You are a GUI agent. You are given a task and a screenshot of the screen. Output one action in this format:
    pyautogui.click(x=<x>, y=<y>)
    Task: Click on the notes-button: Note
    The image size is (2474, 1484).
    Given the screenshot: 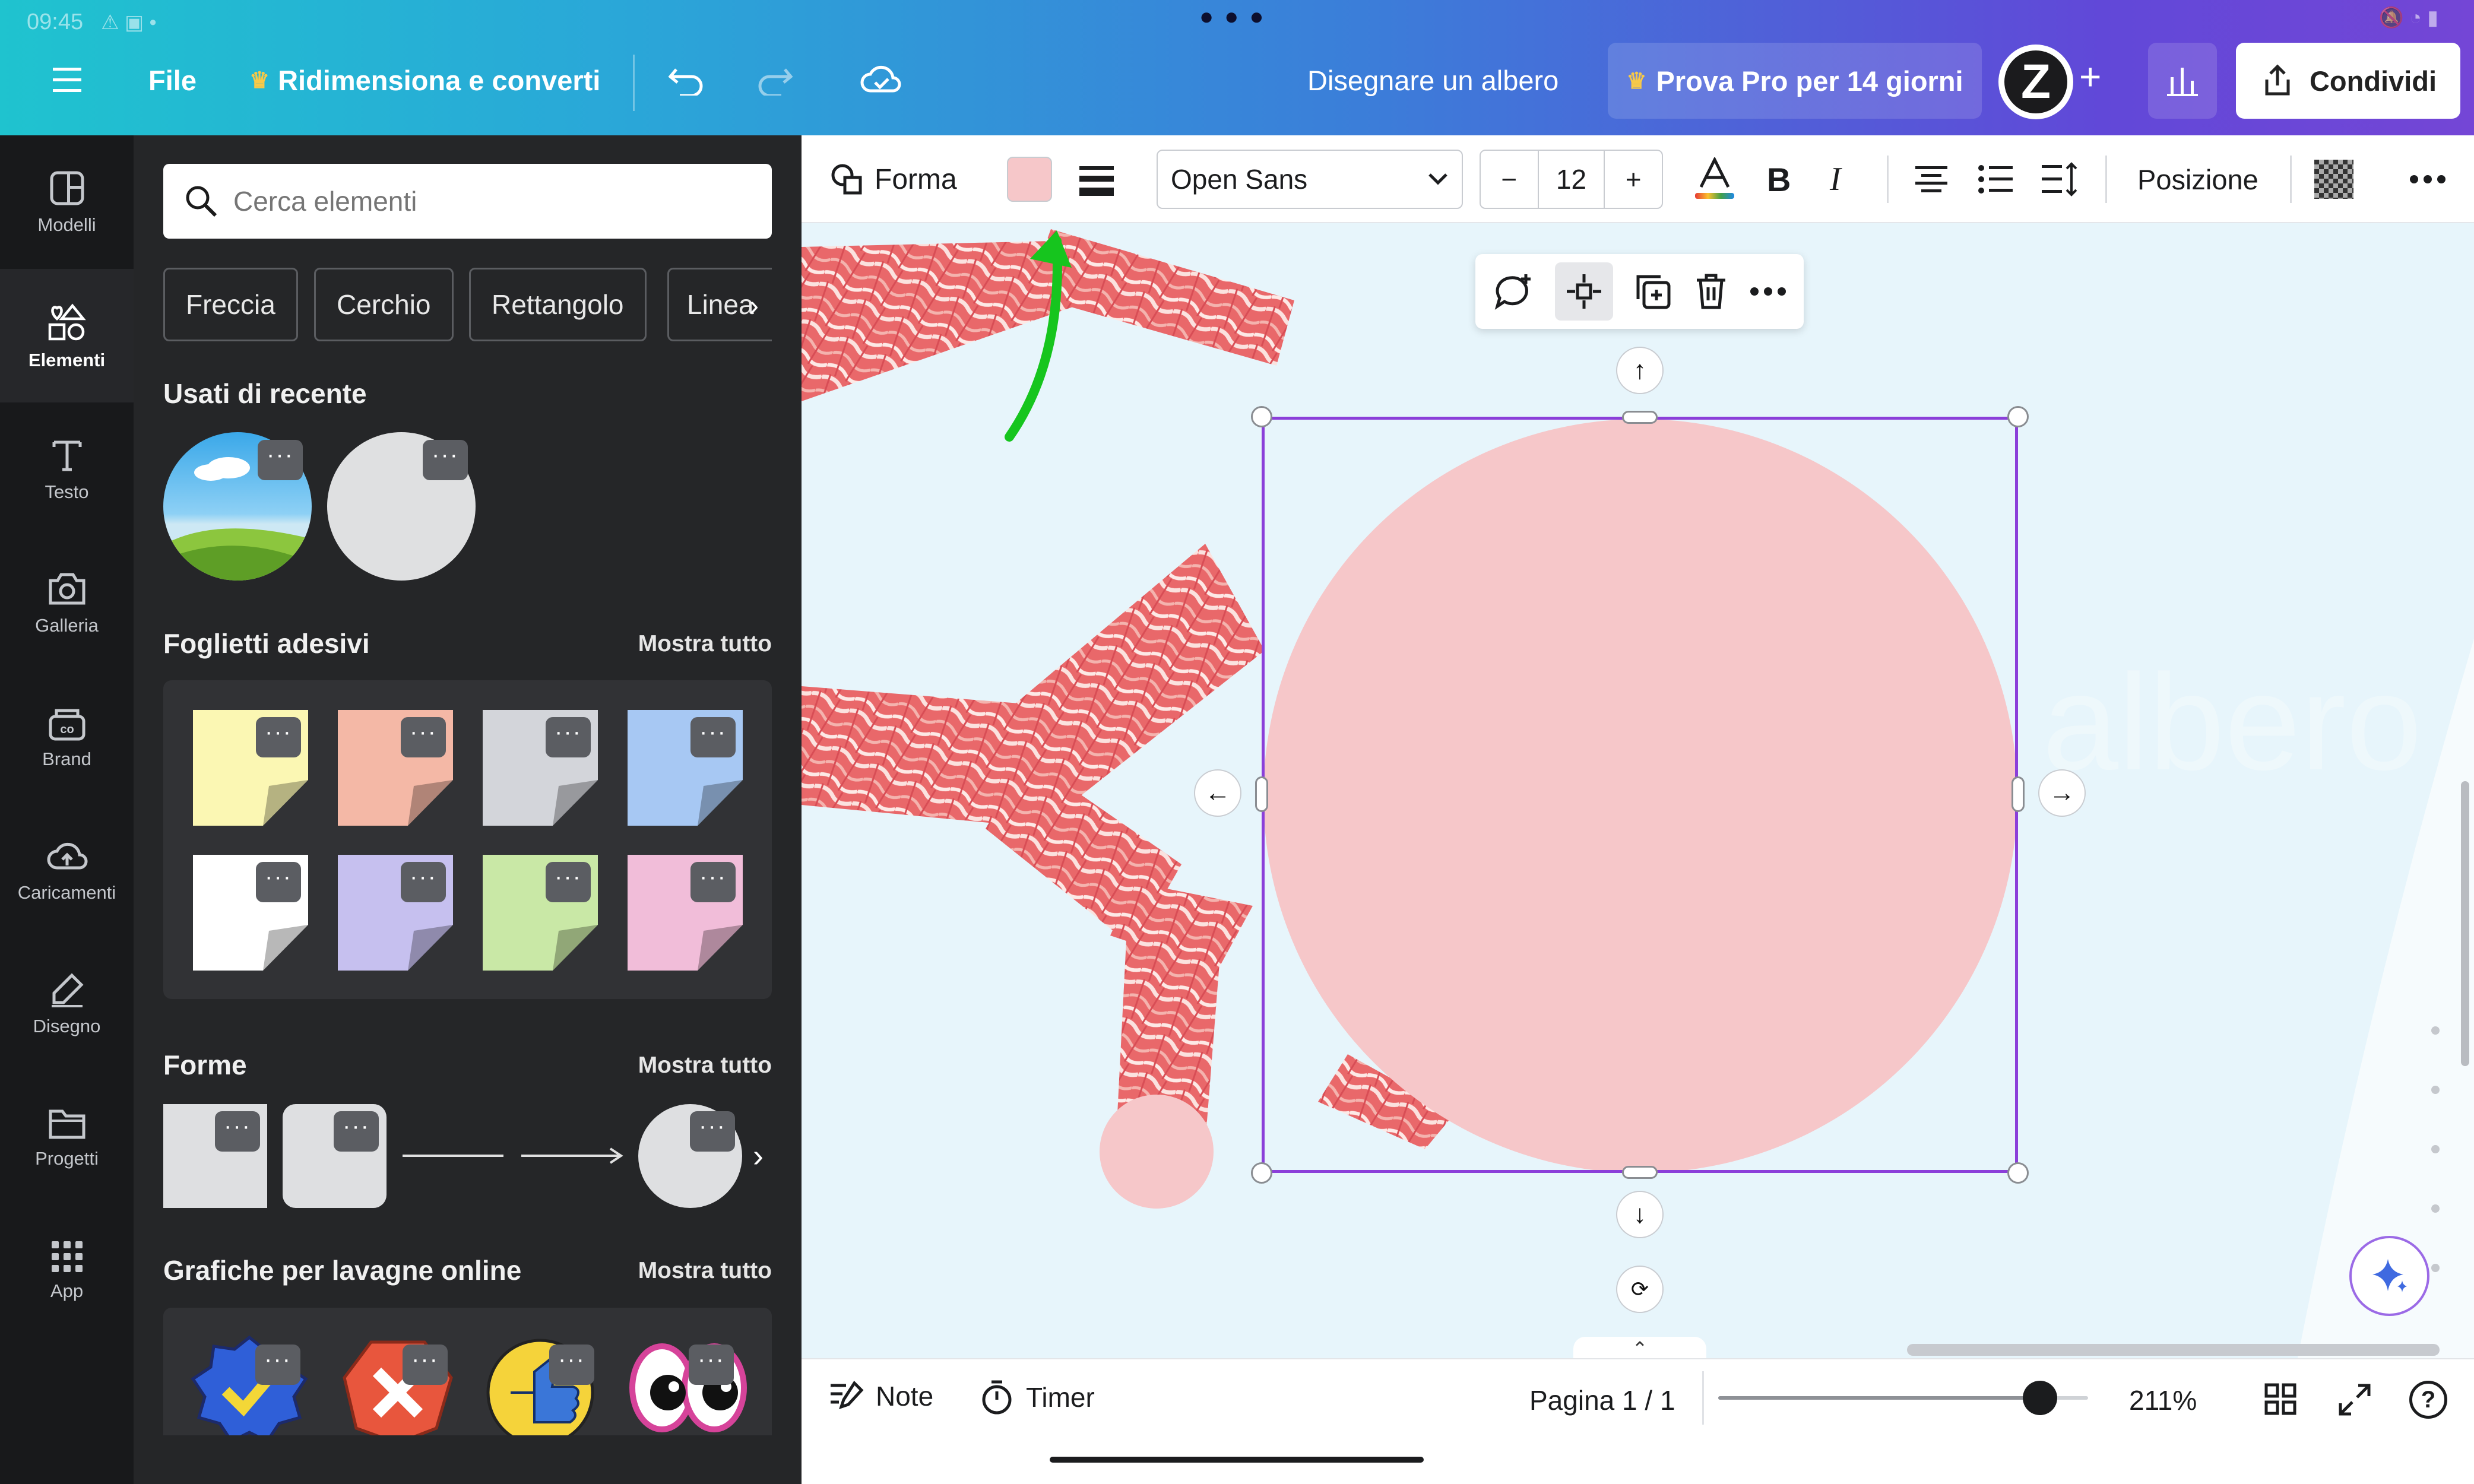 What is the action you would take?
    pyautogui.click(x=880, y=1397)
    